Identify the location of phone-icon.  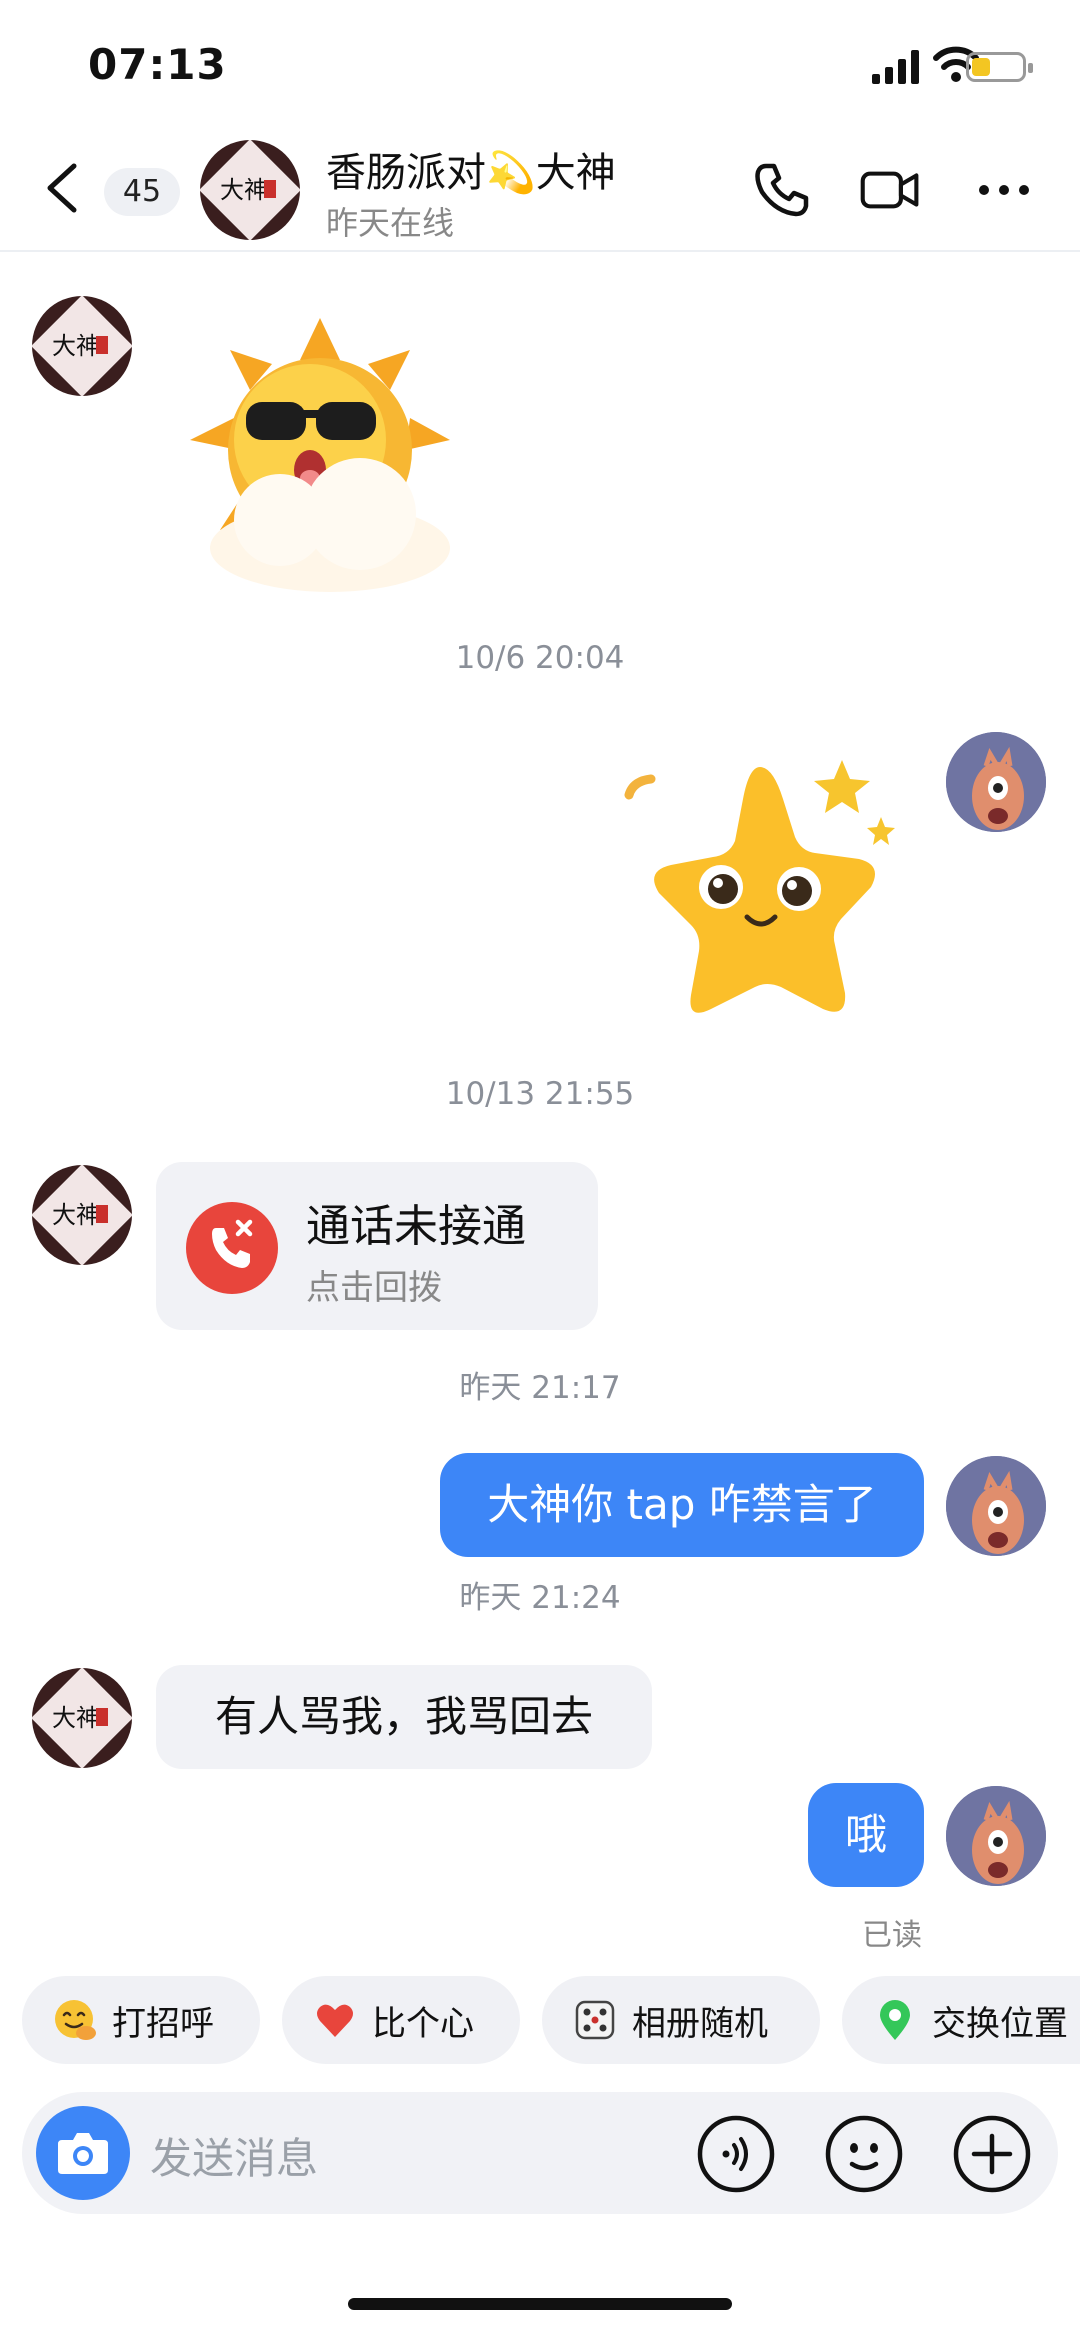
(782, 190).